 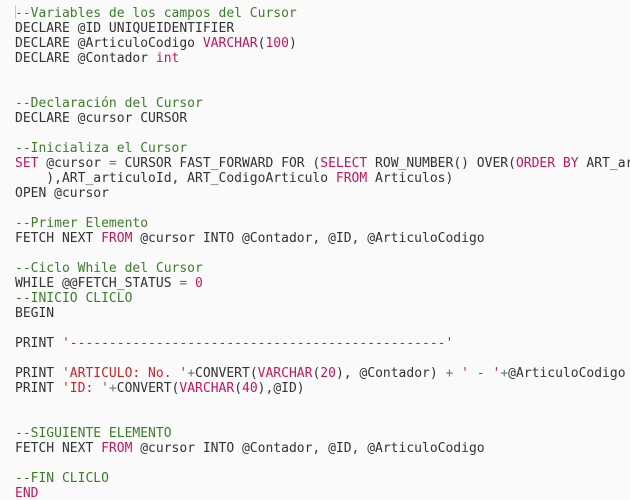 I want to click on number-token: 20, so click(x=328, y=373).